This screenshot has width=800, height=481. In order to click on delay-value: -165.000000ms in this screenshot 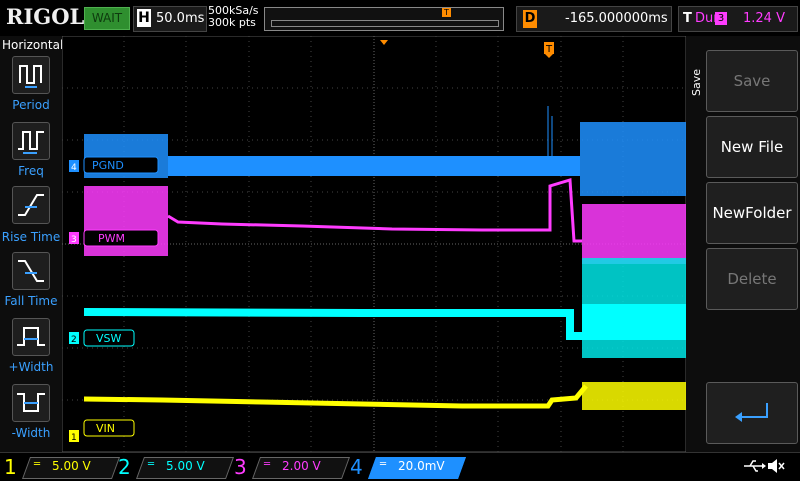, I will do `click(616, 18)`.